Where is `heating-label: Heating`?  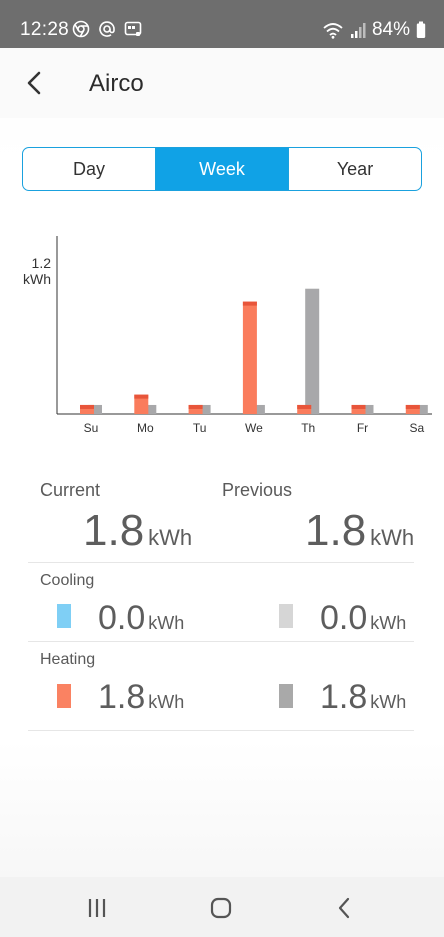 heating-label: Heating is located at coordinates (68, 659).